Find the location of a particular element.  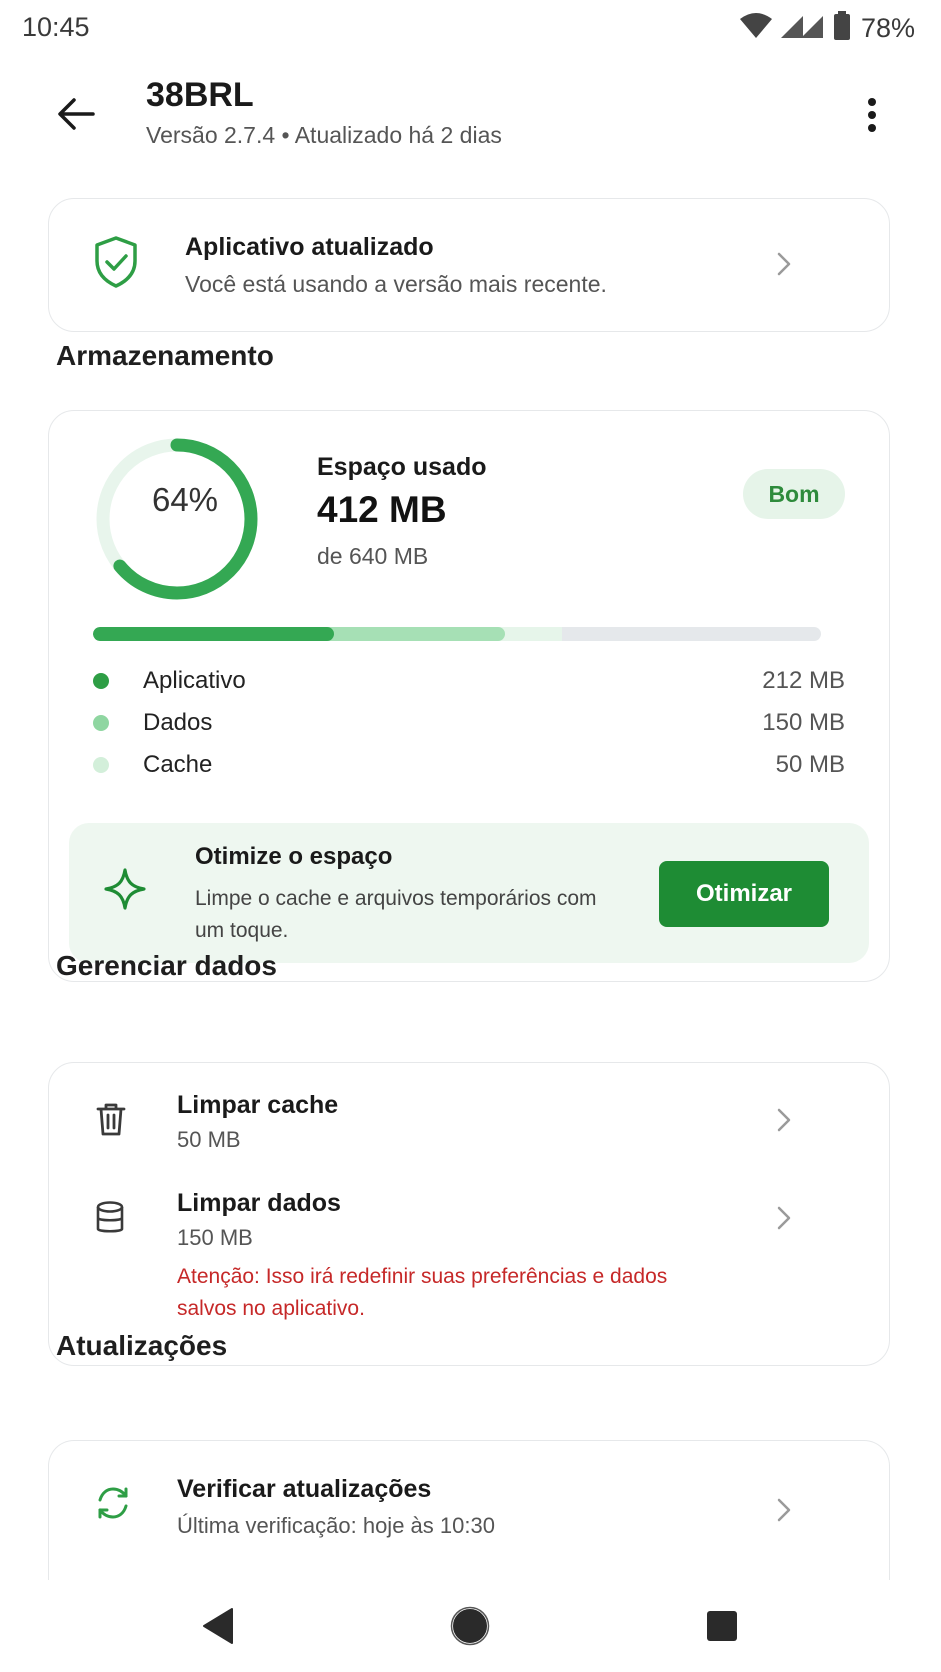

space-used-value: 412 MB is located at coordinates (382, 509).